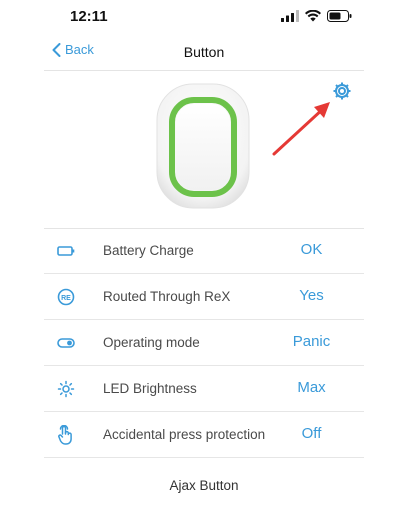 Image resolution: width=406 pixels, height=520 pixels. What do you see at coordinates (150, 388) in the screenshot?
I see `row-label: LED Brightness` at bounding box center [150, 388].